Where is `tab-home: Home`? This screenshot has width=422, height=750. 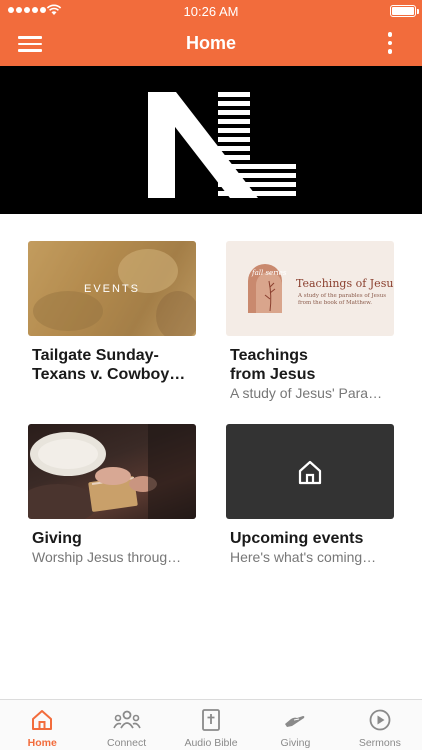
tab-home: Home is located at coordinates (42, 725).